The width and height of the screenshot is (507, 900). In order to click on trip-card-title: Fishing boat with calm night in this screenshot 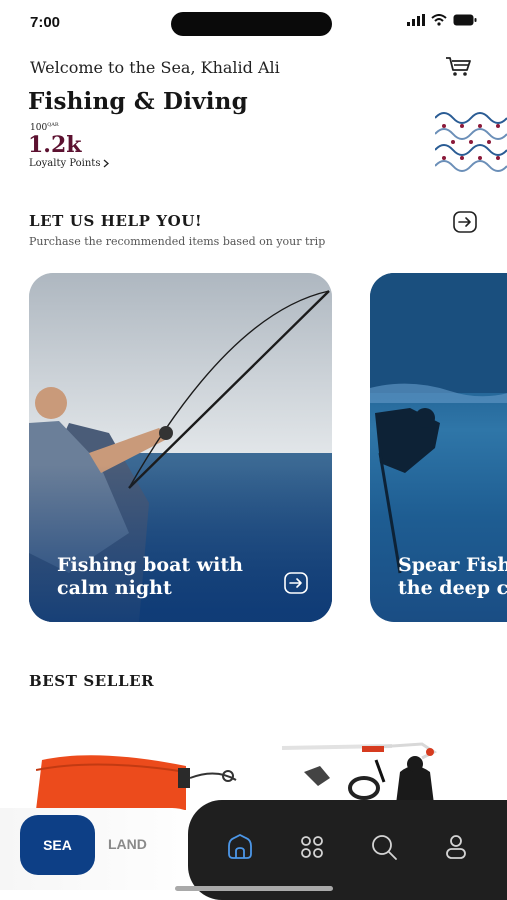, I will do `click(150, 577)`.